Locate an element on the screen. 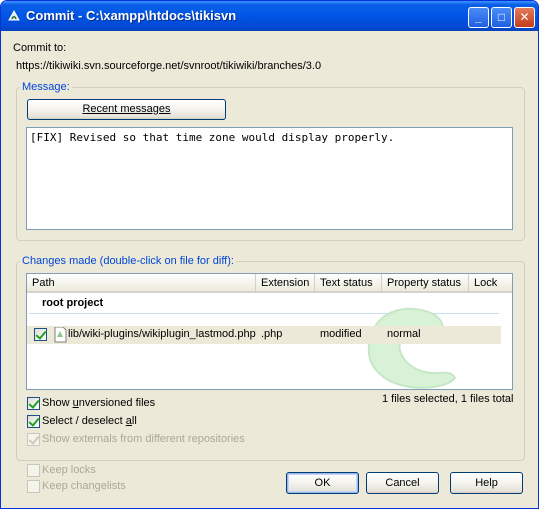 The height and width of the screenshot is (509, 539). keep-locks-checkbox is located at coordinates (33, 470).